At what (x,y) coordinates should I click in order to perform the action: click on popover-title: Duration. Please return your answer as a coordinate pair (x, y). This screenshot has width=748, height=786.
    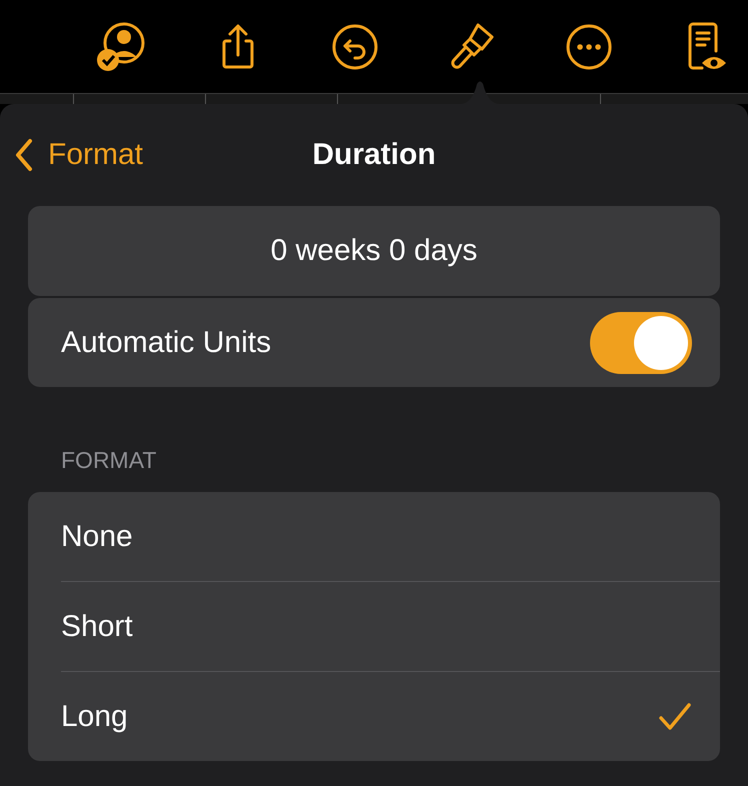
    Looking at the image, I should click on (374, 154).